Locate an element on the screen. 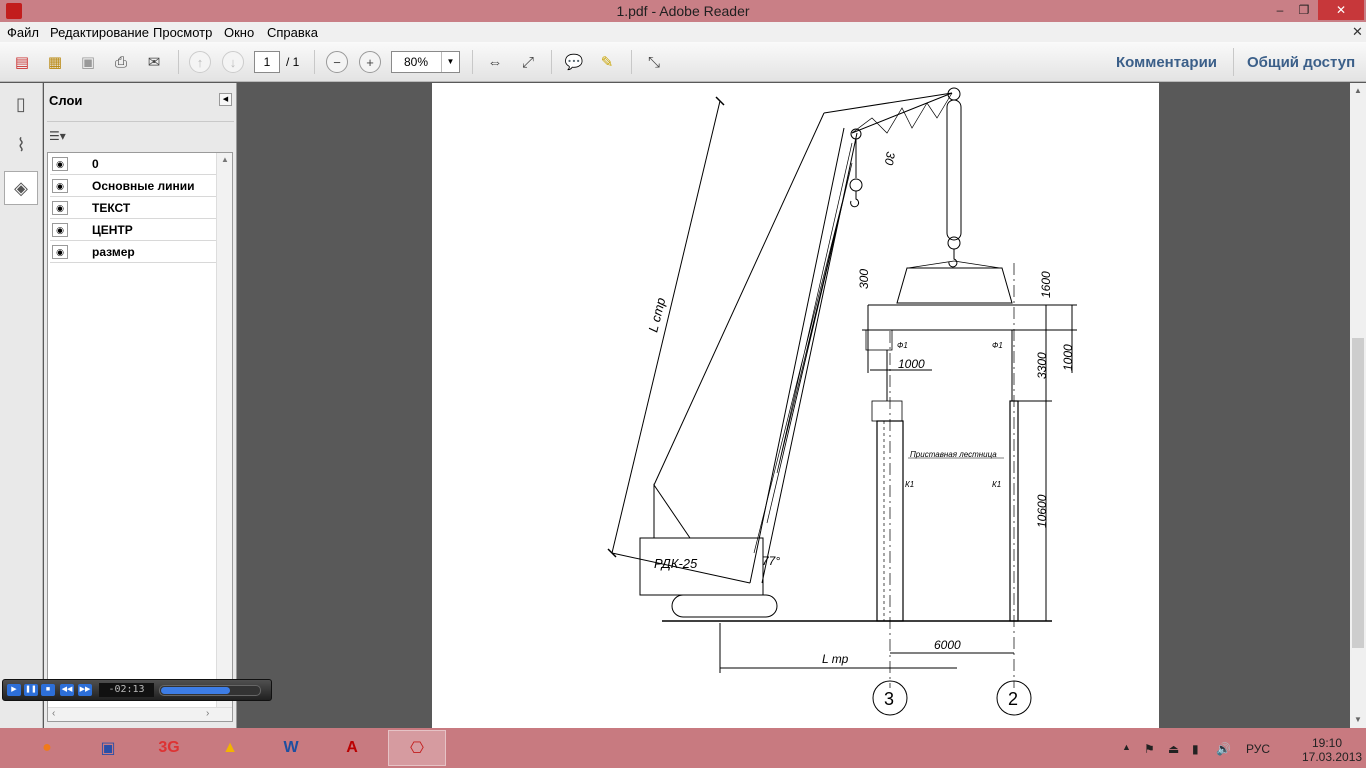 The image size is (1366, 768). adobe-reader-taskbar-icon: ⎔ is located at coordinates (417, 748).